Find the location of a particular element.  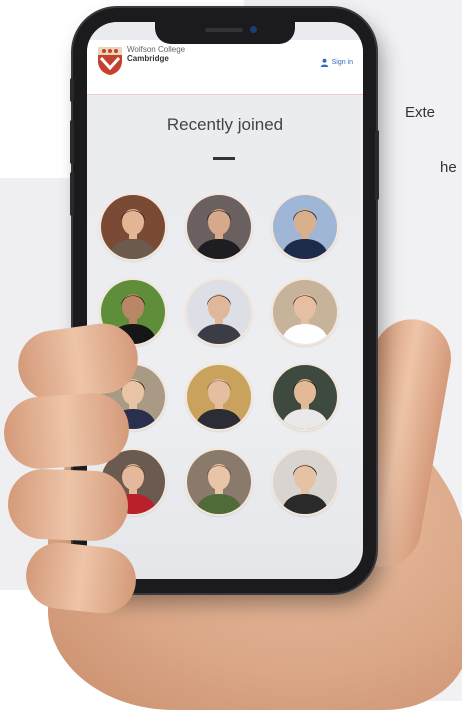

side-text-fragment-1: Exte is located at coordinates (420, 112).